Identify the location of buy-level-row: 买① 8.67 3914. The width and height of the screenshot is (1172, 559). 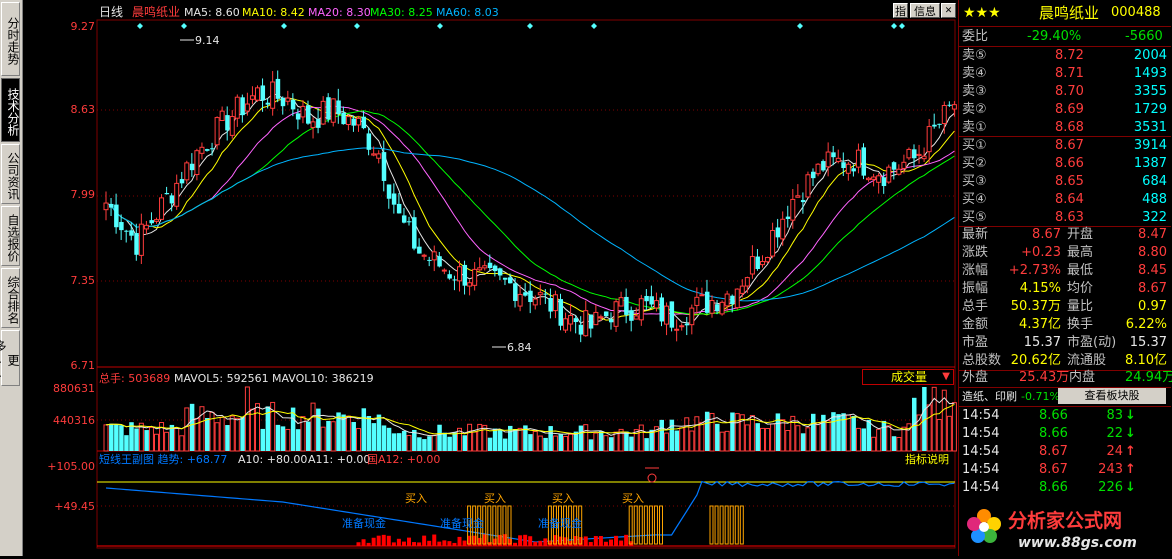
(1064, 145).